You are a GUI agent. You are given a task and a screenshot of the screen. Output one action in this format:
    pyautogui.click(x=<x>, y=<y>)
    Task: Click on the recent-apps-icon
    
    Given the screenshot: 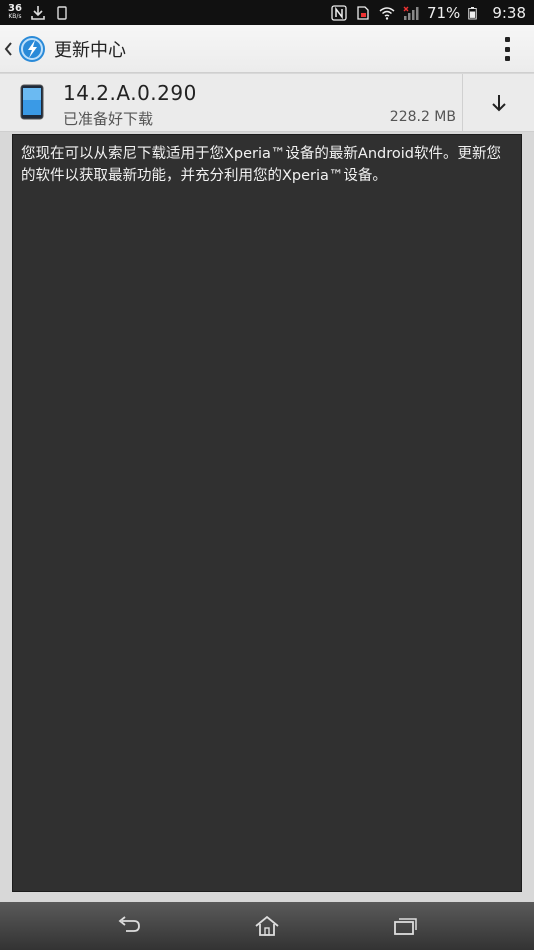 What is the action you would take?
    pyautogui.click(x=405, y=926)
    